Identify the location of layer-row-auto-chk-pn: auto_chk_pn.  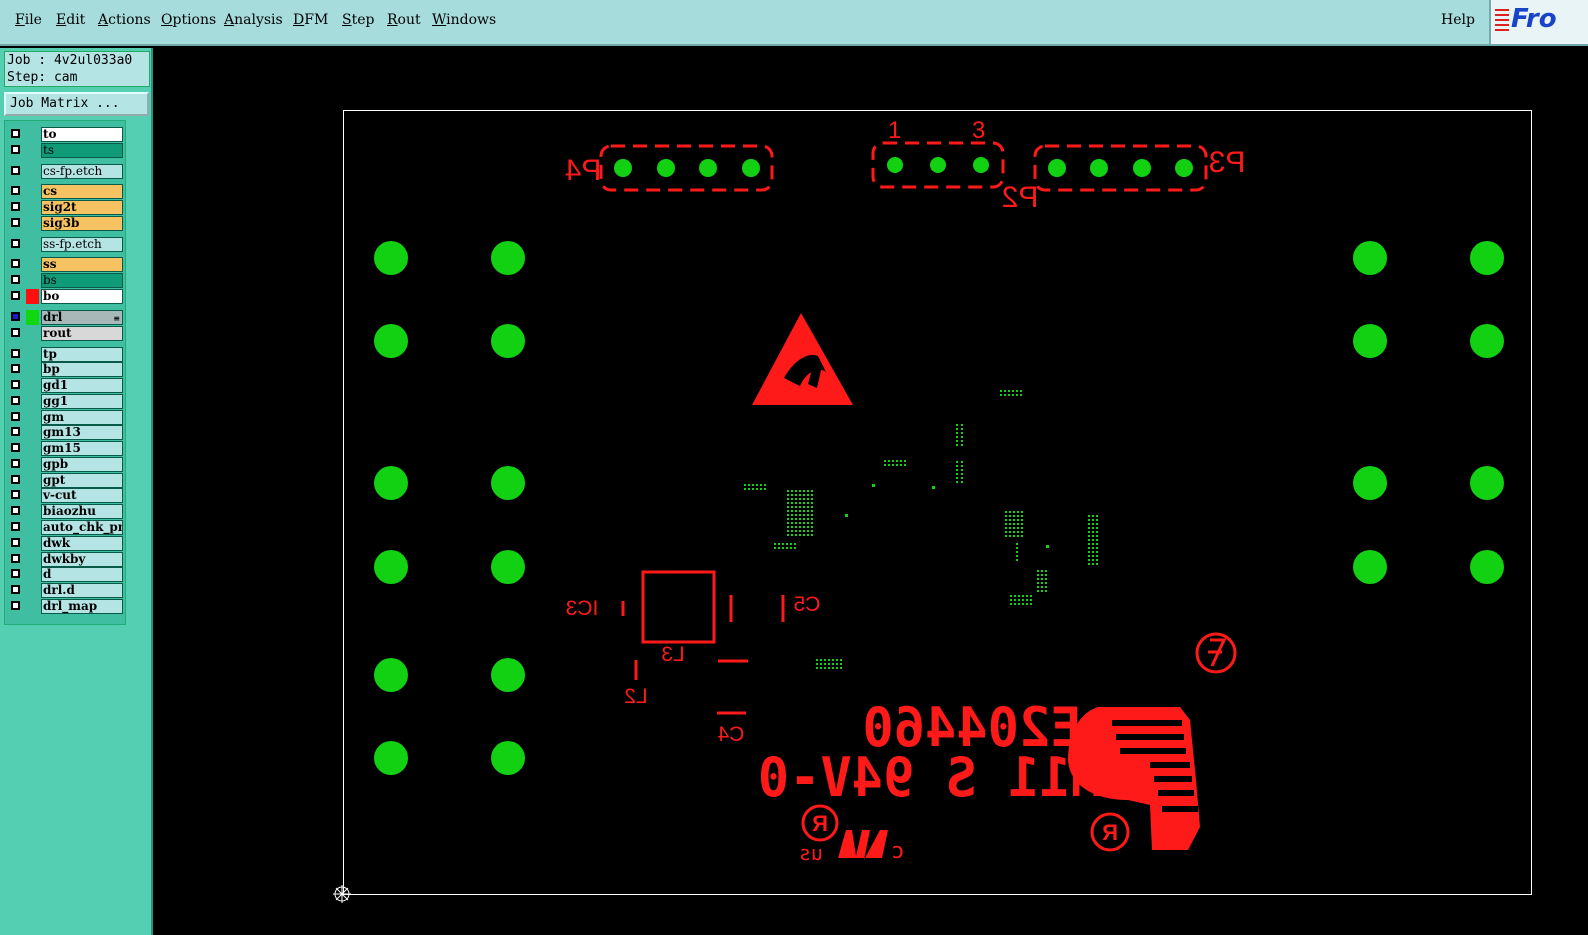
(66, 527).